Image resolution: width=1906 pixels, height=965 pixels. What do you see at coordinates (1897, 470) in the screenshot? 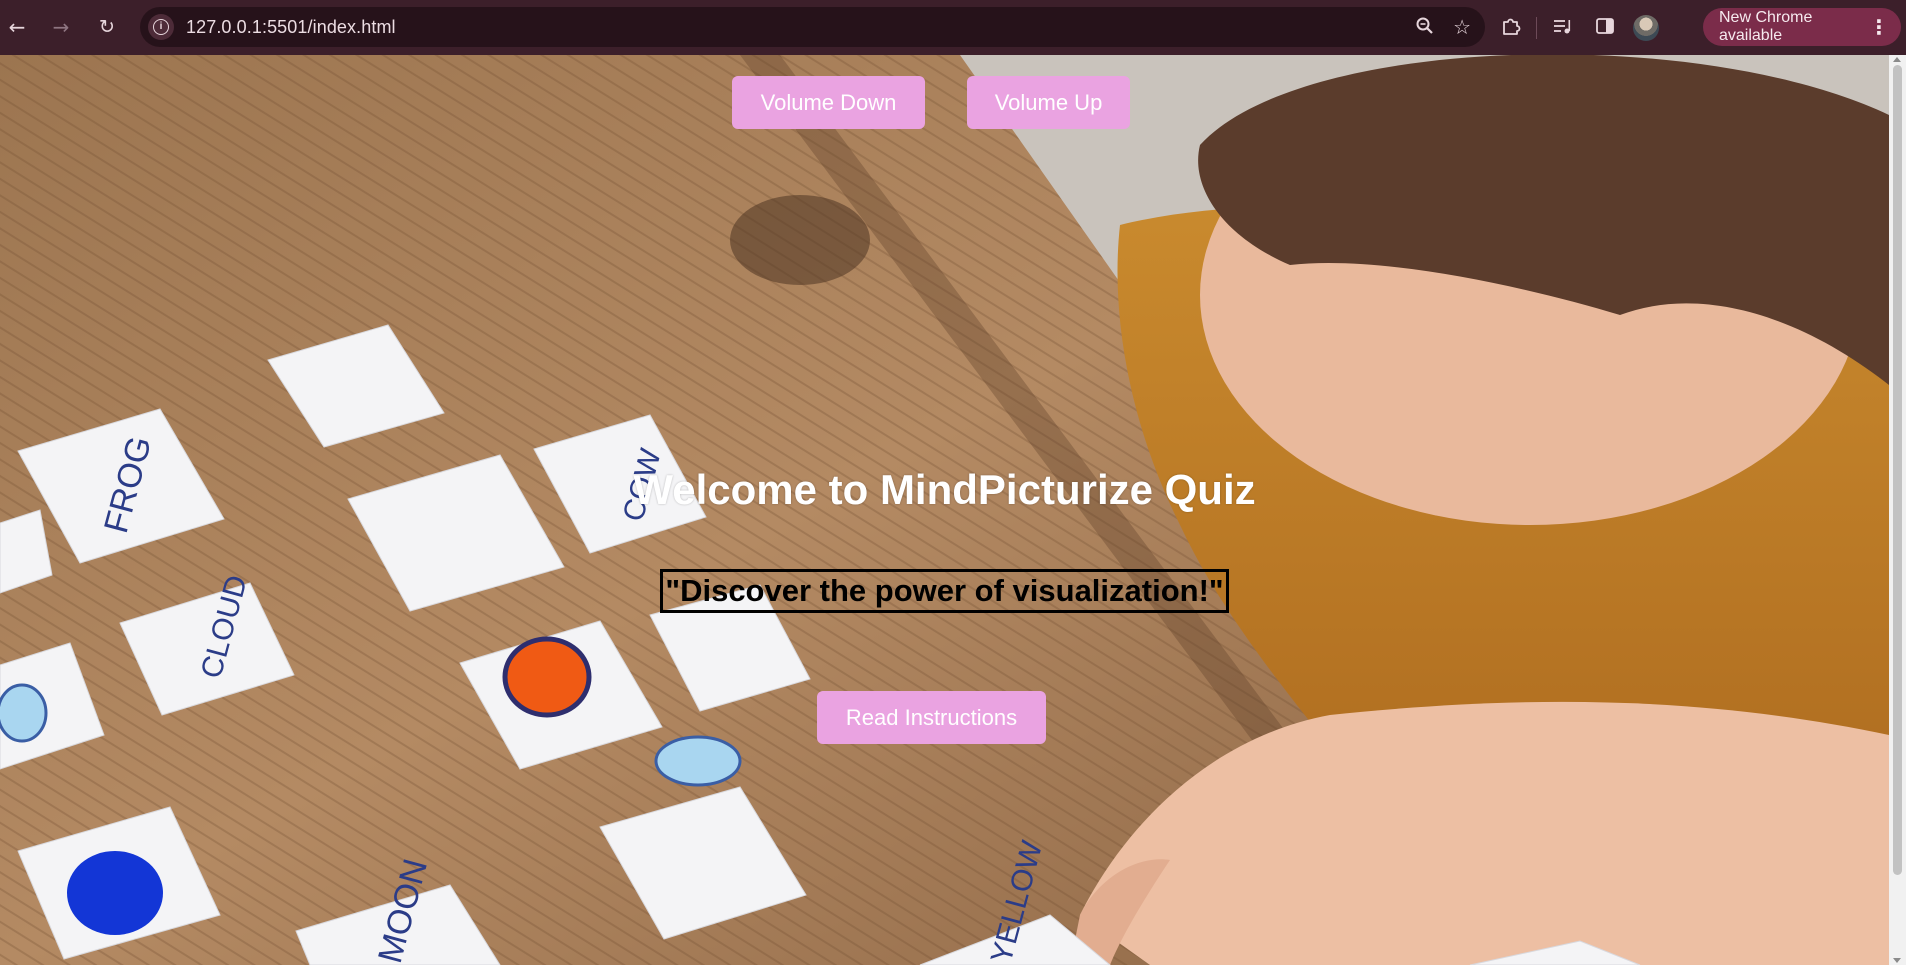
I see `scrollbar-thumb` at bounding box center [1897, 470].